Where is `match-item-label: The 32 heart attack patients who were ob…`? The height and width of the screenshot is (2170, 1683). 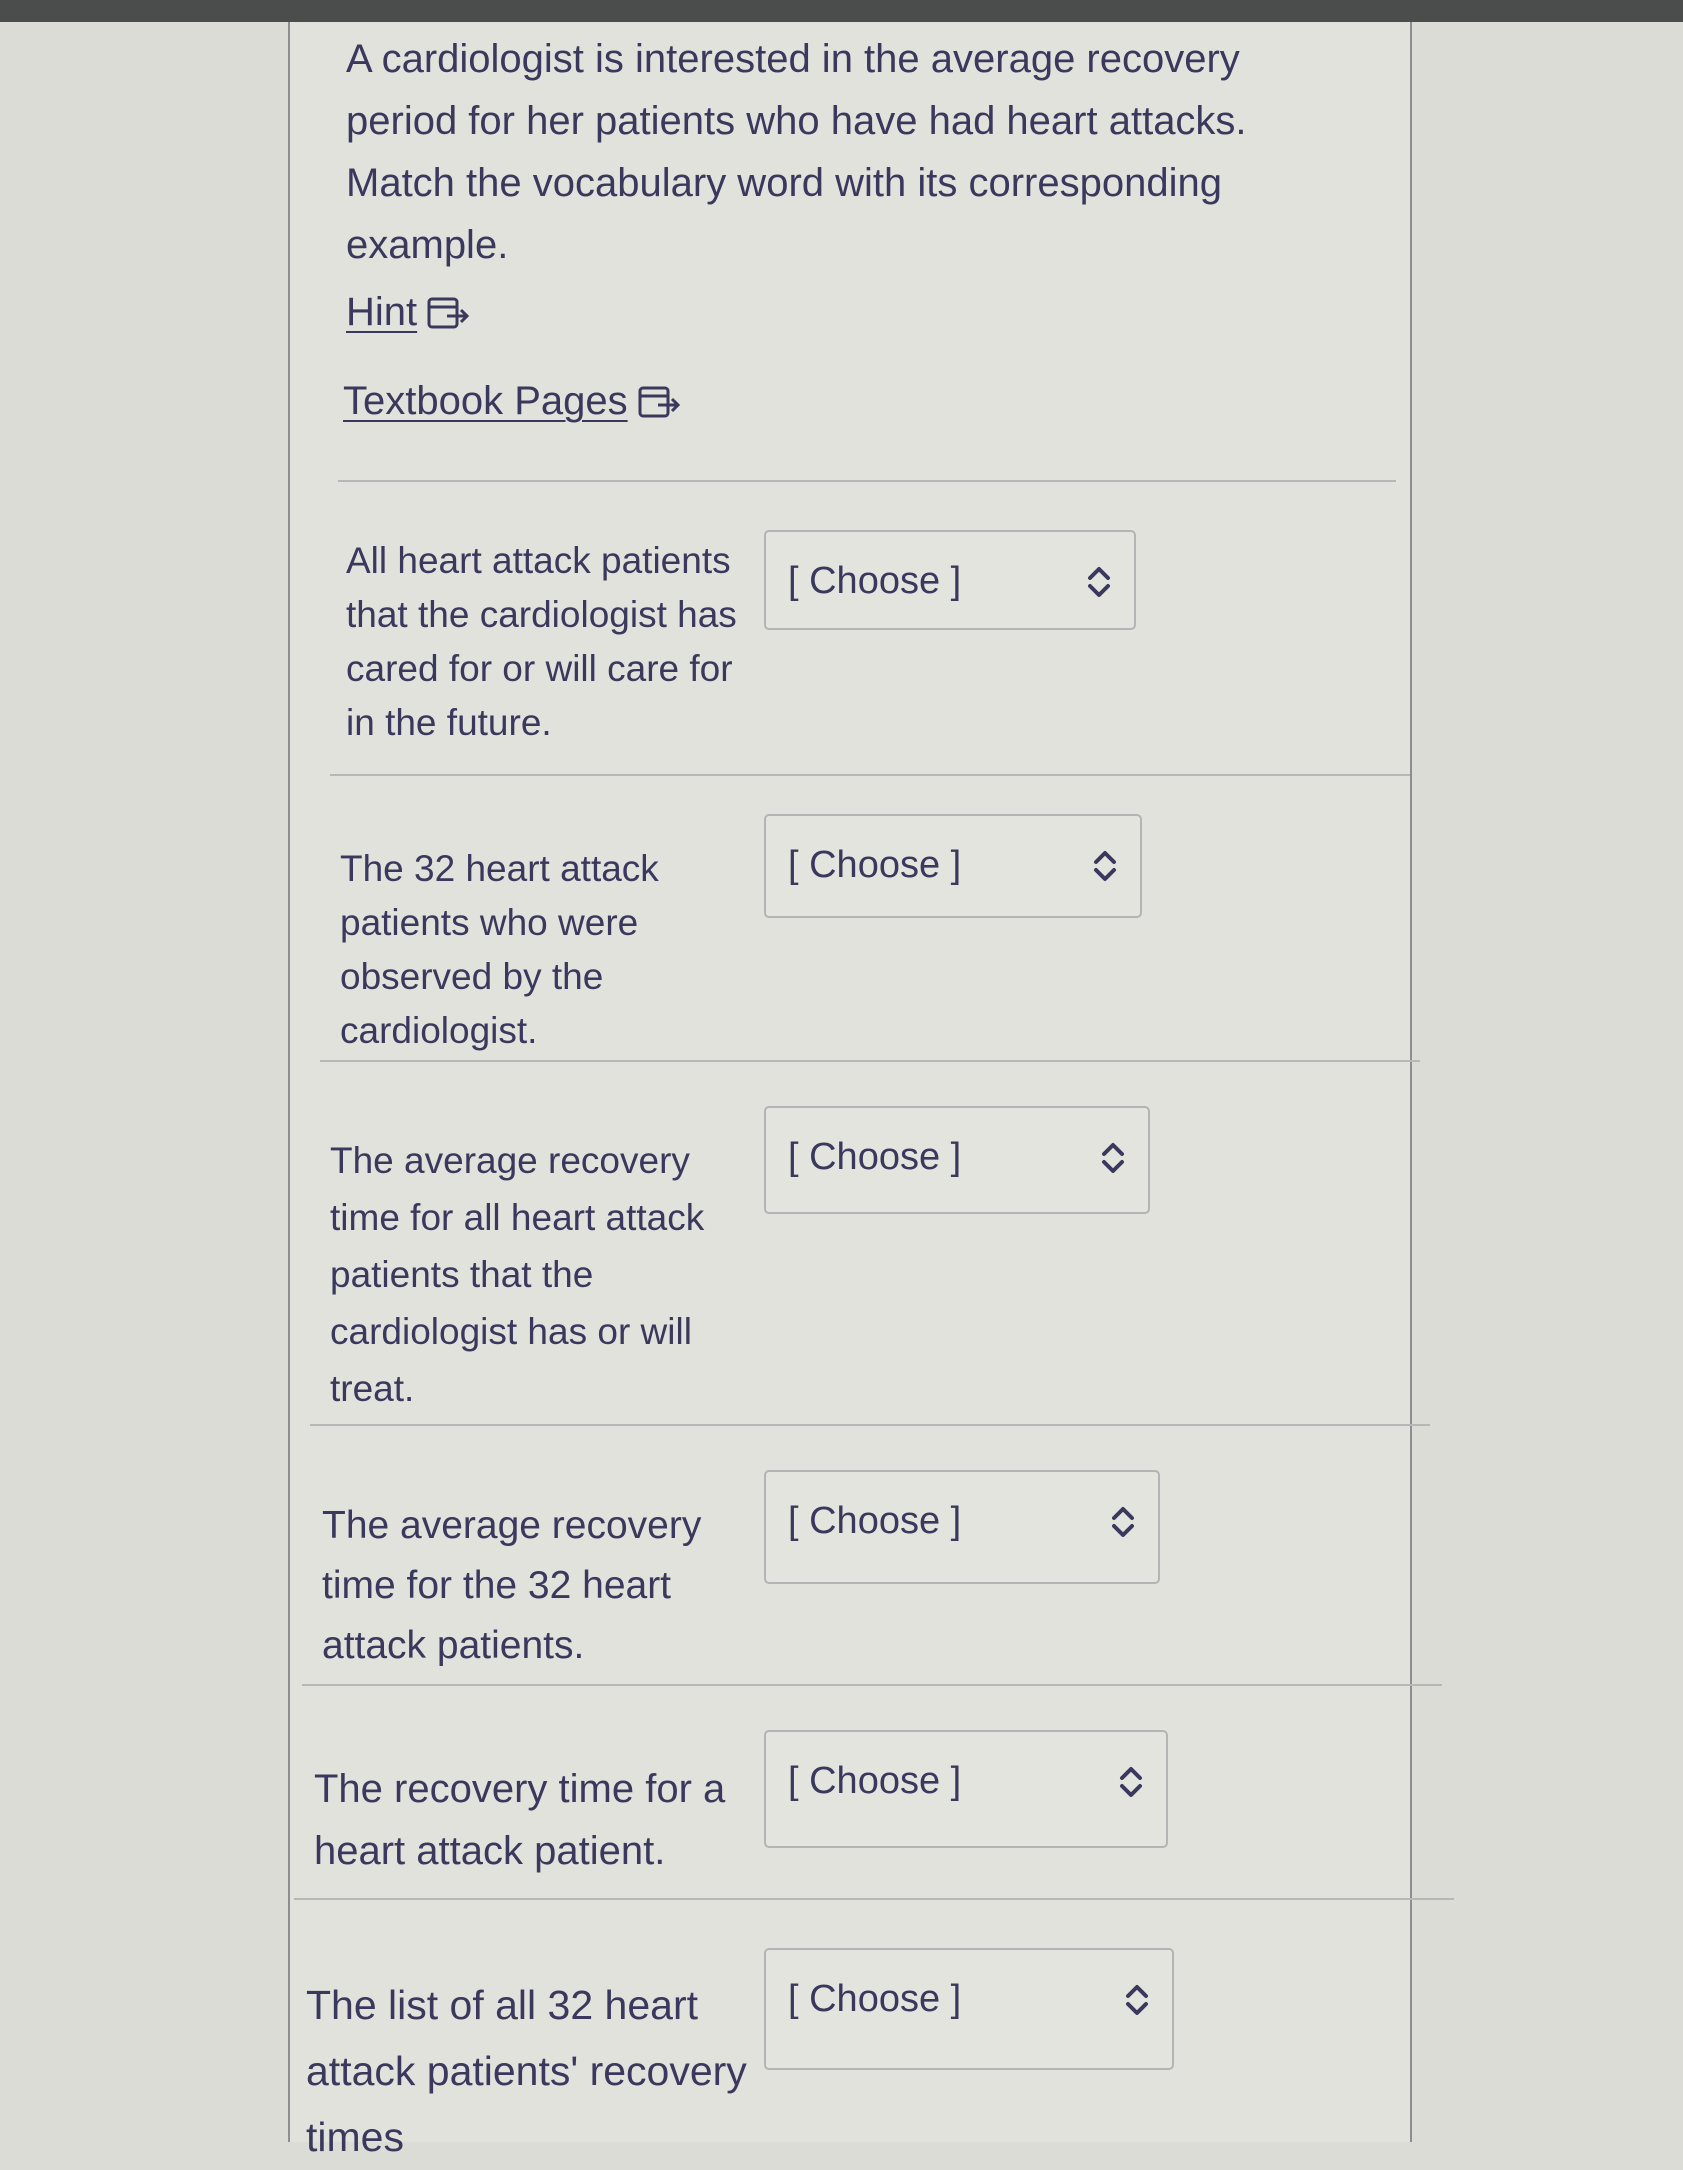 match-item-label: The 32 heart attack patients who were ob… is located at coordinates (499, 949).